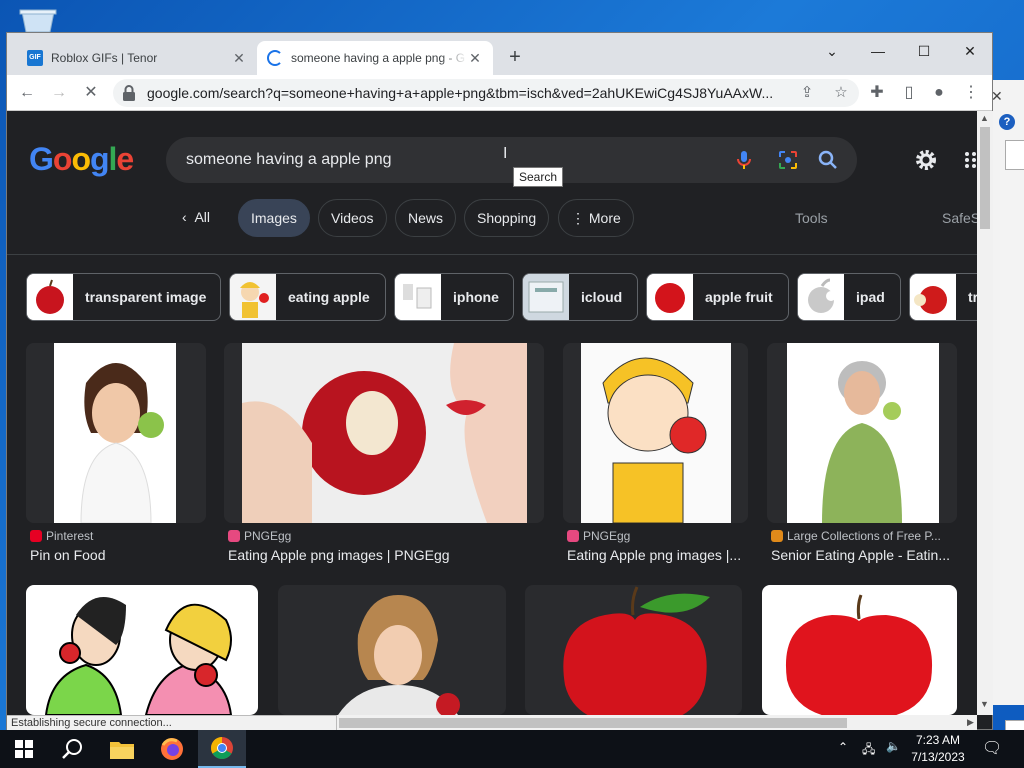  What do you see at coordinates (24, 749) in the screenshot?
I see `start-button` at bounding box center [24, 749].